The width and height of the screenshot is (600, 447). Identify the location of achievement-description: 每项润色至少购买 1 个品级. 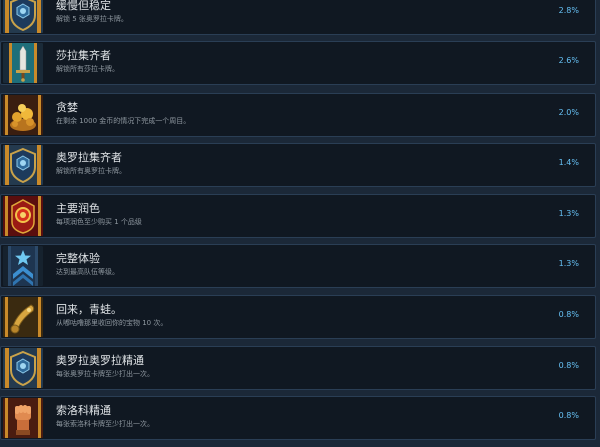
(99, 222).